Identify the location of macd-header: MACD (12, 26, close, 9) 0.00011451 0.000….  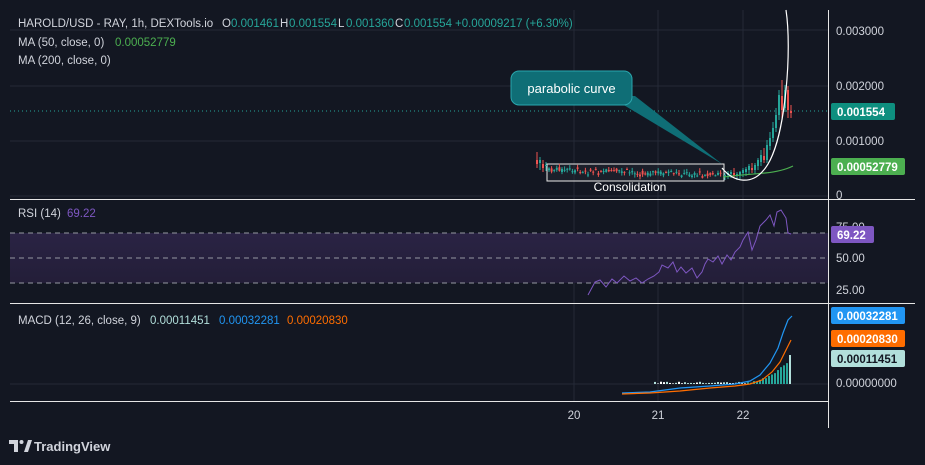
(183, 321).